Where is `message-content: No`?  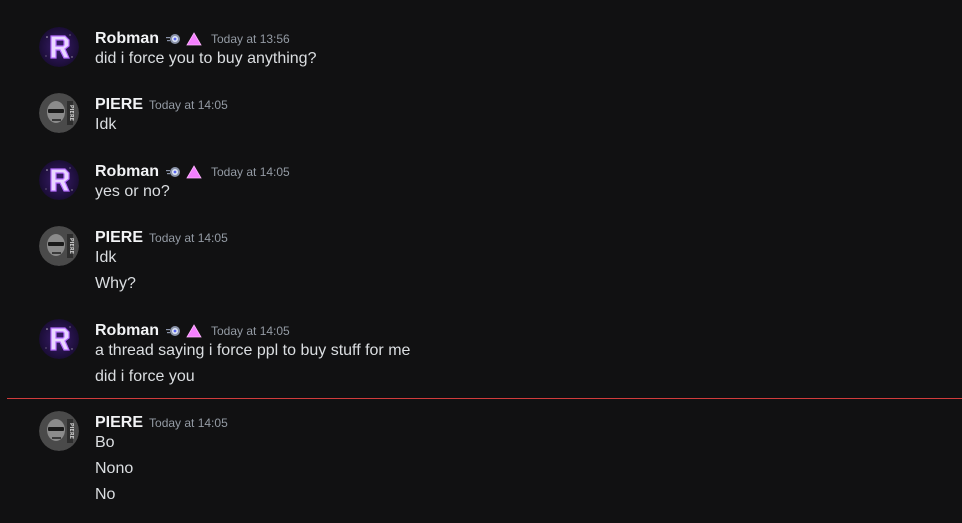 message-content: No is located at coordinates (105, 494).